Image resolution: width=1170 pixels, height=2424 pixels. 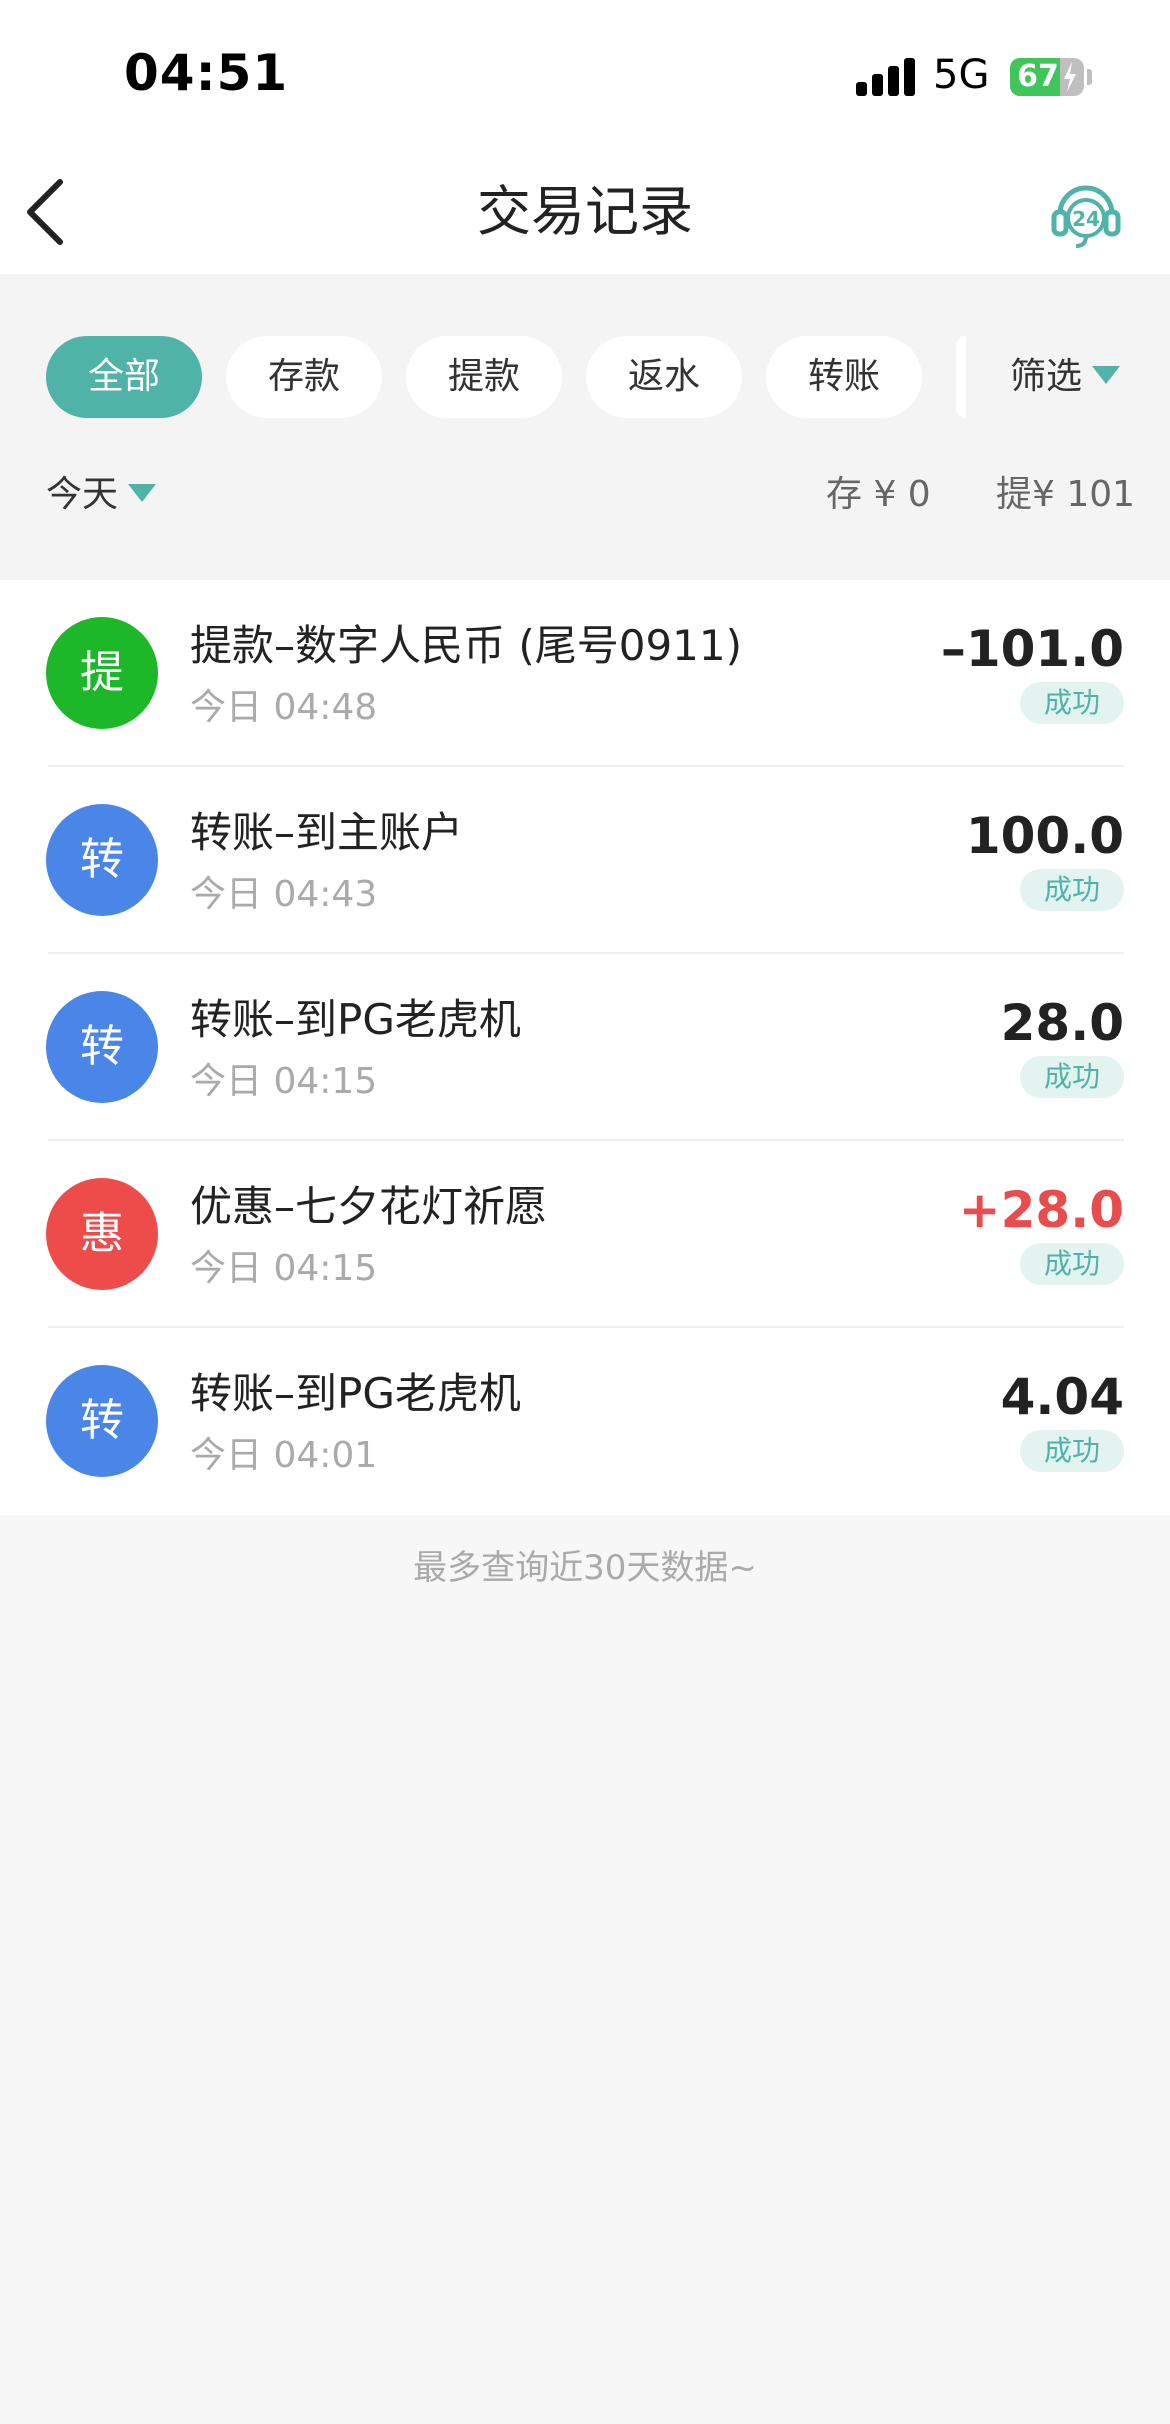 What do you see at coordinates (284, 894) in the screenshot?
I see `transaction-time: 今日 04:43` at bounding box center [284, 894].